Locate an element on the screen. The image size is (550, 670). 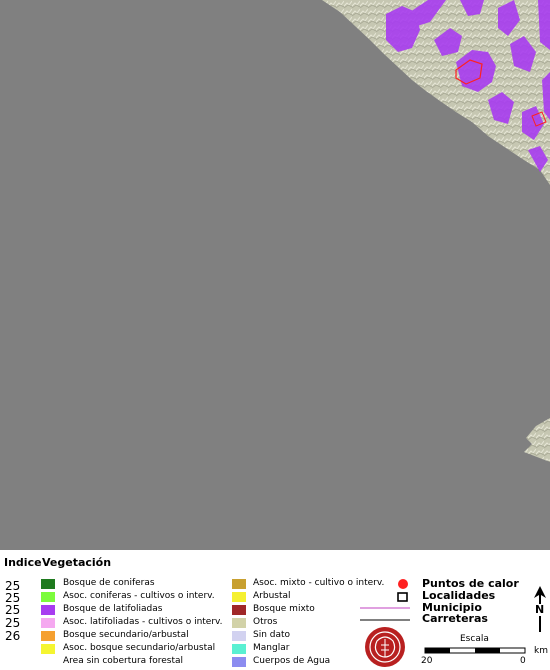
legend-label: Arbustal is located at coordinates (272, 596).